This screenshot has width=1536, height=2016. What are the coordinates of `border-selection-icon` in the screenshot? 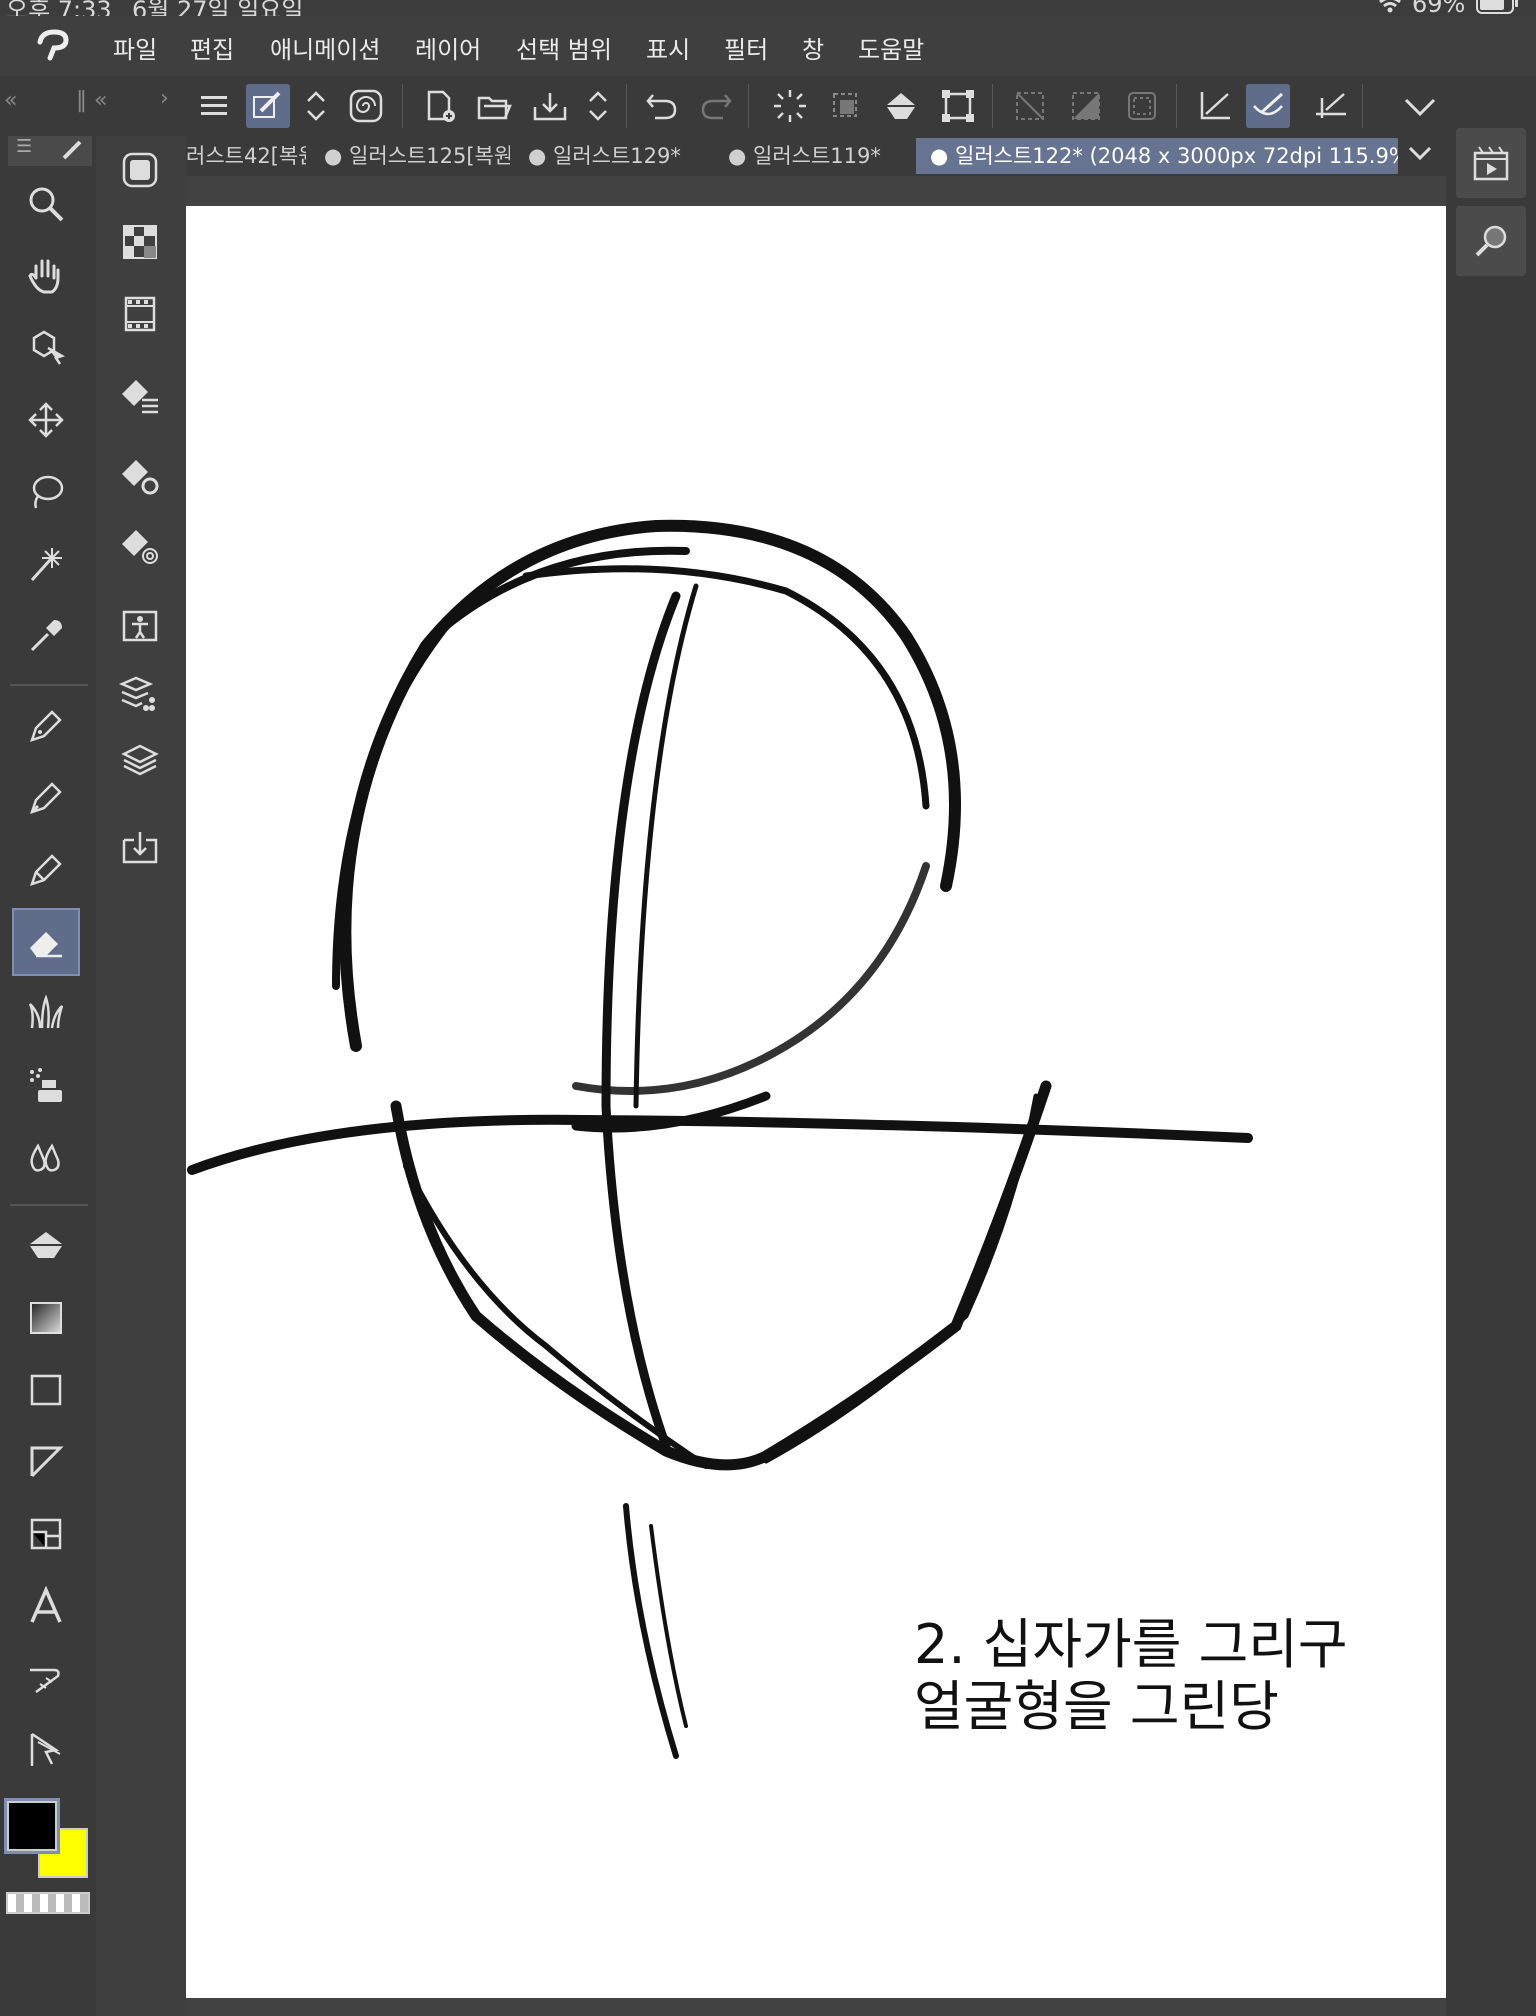 It's located at (1142, 106).